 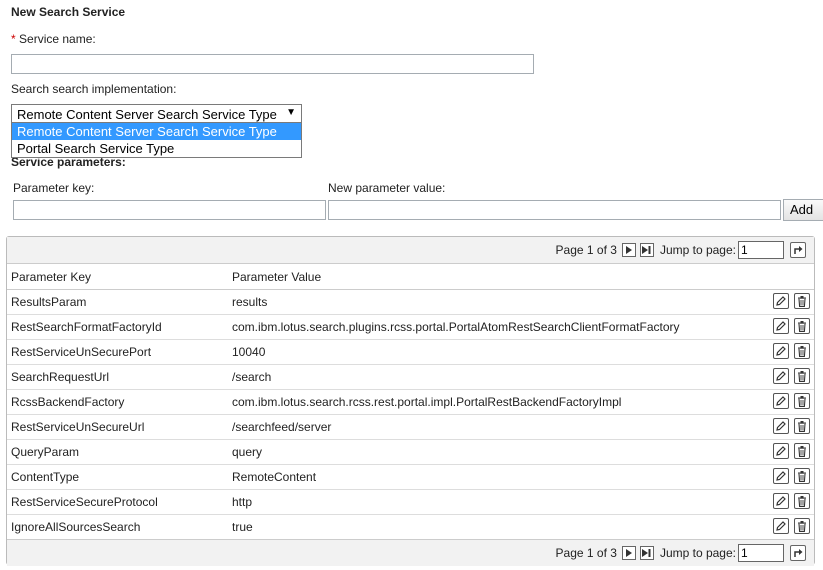 I want to click on param-key-input, so click(x=169, y=210).